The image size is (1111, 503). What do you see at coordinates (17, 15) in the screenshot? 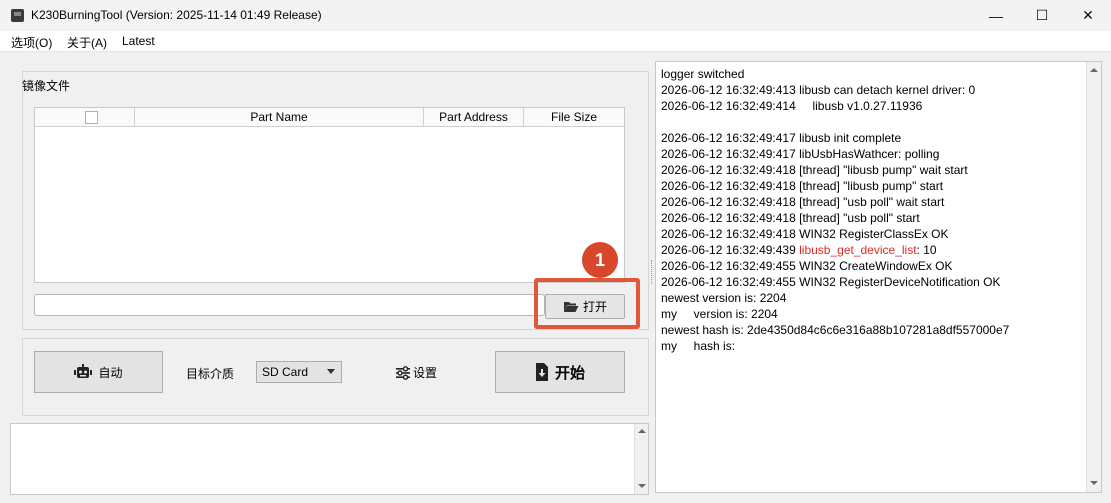
I see `app-icon` at bounding box center [17, 15].